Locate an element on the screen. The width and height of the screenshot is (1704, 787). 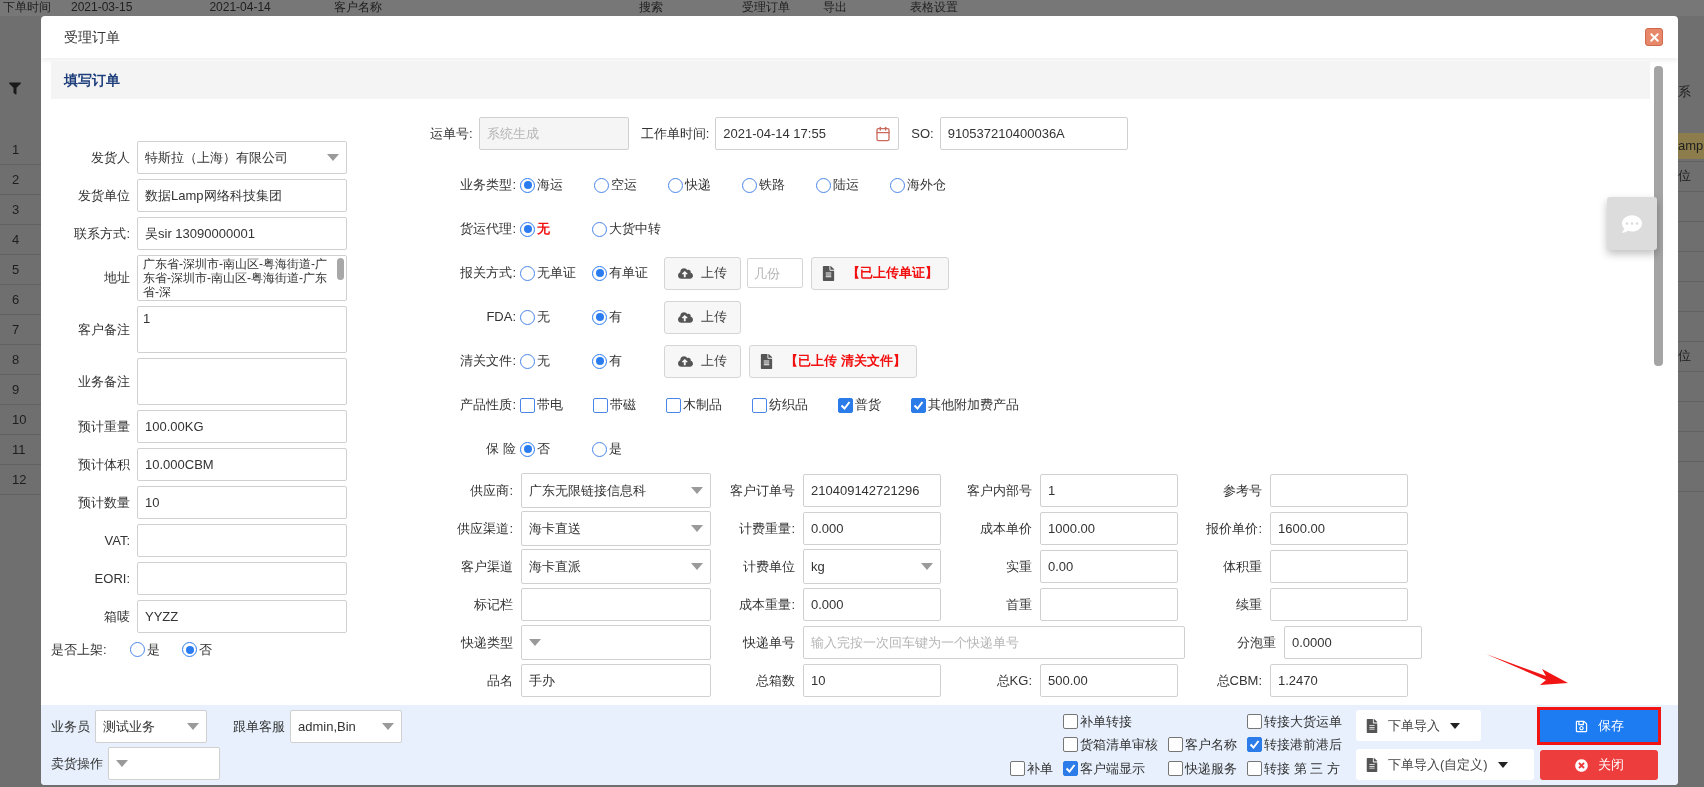
date-field: 2021-04-14 17:55 is located at coordinates (807, 133).